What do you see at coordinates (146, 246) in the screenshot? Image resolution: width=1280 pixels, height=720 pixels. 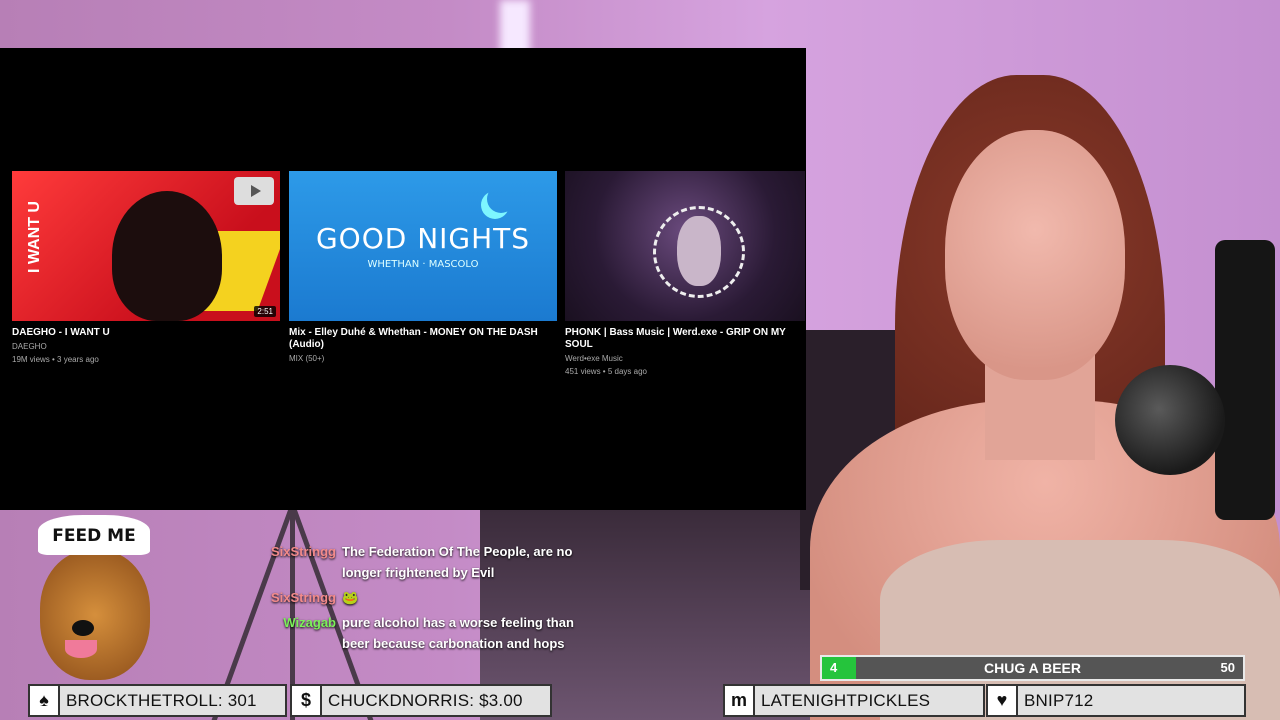 I see `video-thumbnail: I WANT U 2:51` at bounding box center [146, 246].